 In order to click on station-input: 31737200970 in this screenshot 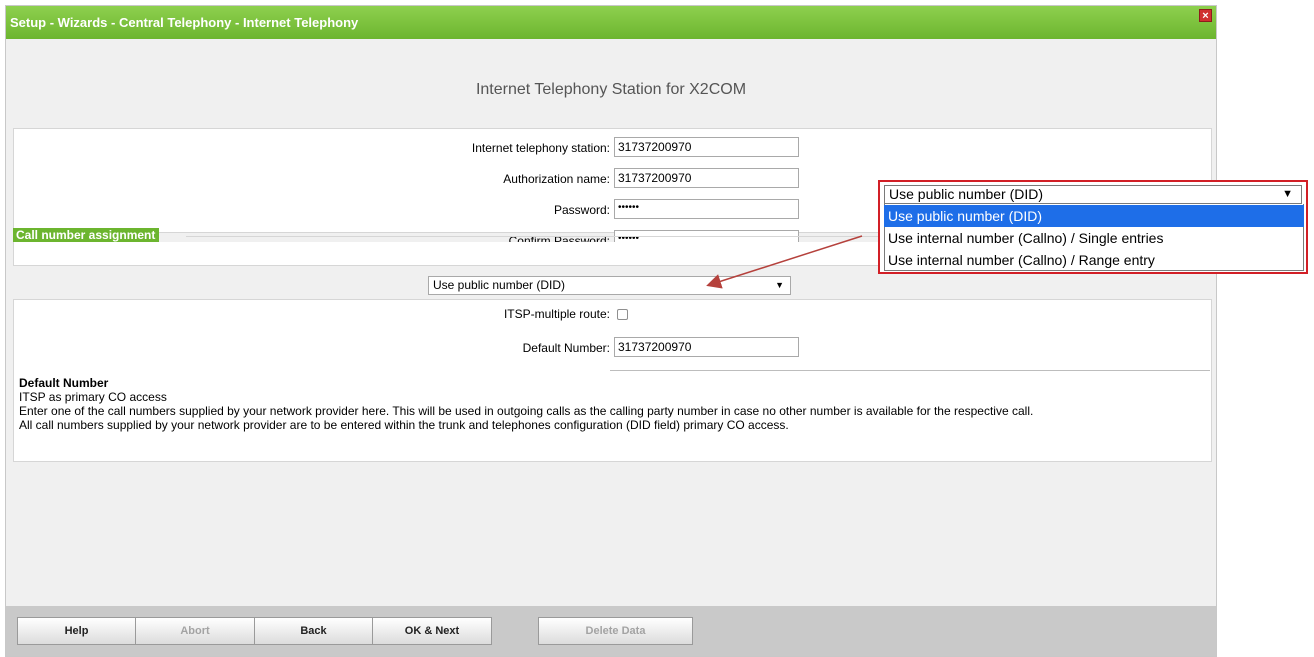, I will do `click(706, 147)`.